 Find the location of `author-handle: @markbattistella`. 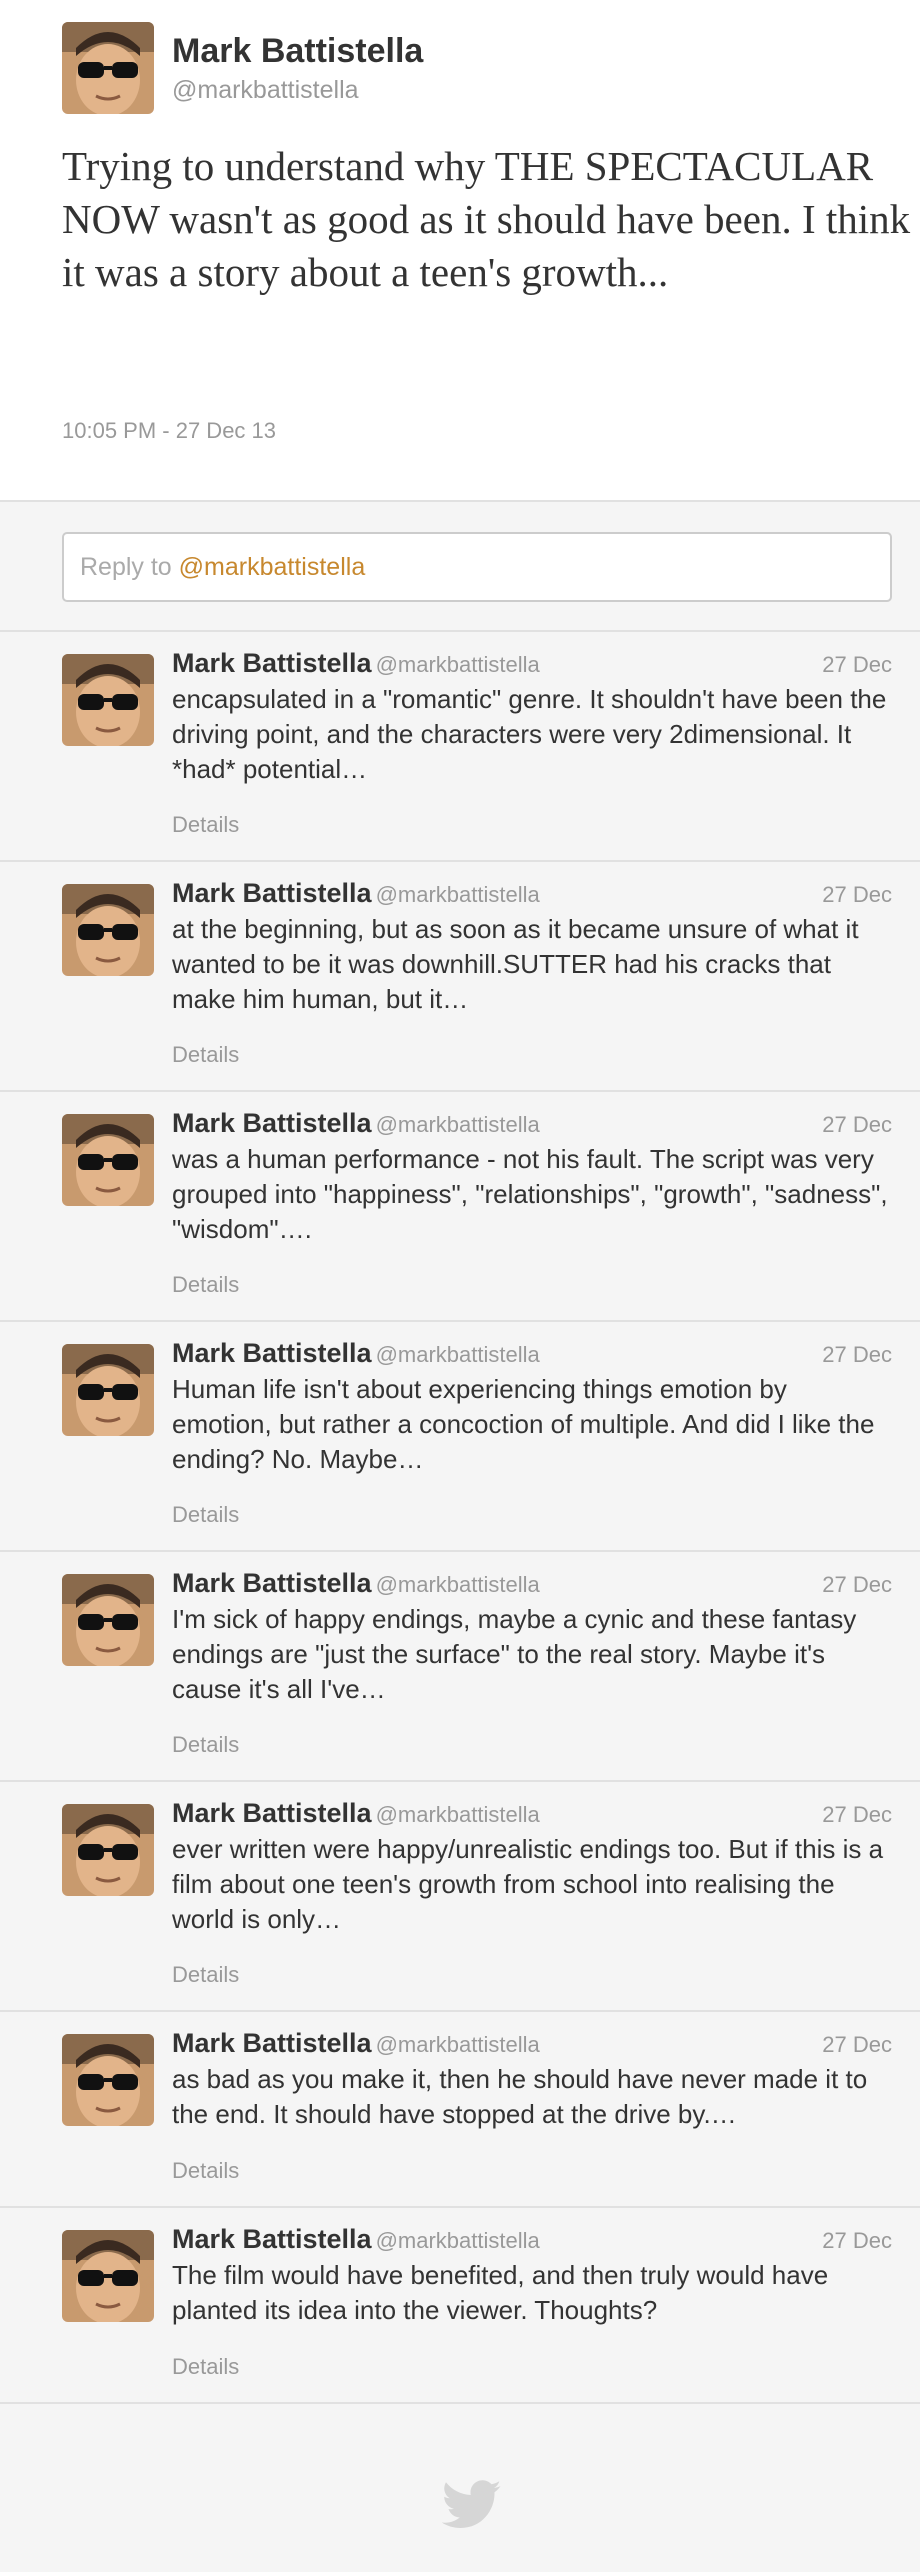

author-handle: @markbattistella is located at coordinates (265, 90).